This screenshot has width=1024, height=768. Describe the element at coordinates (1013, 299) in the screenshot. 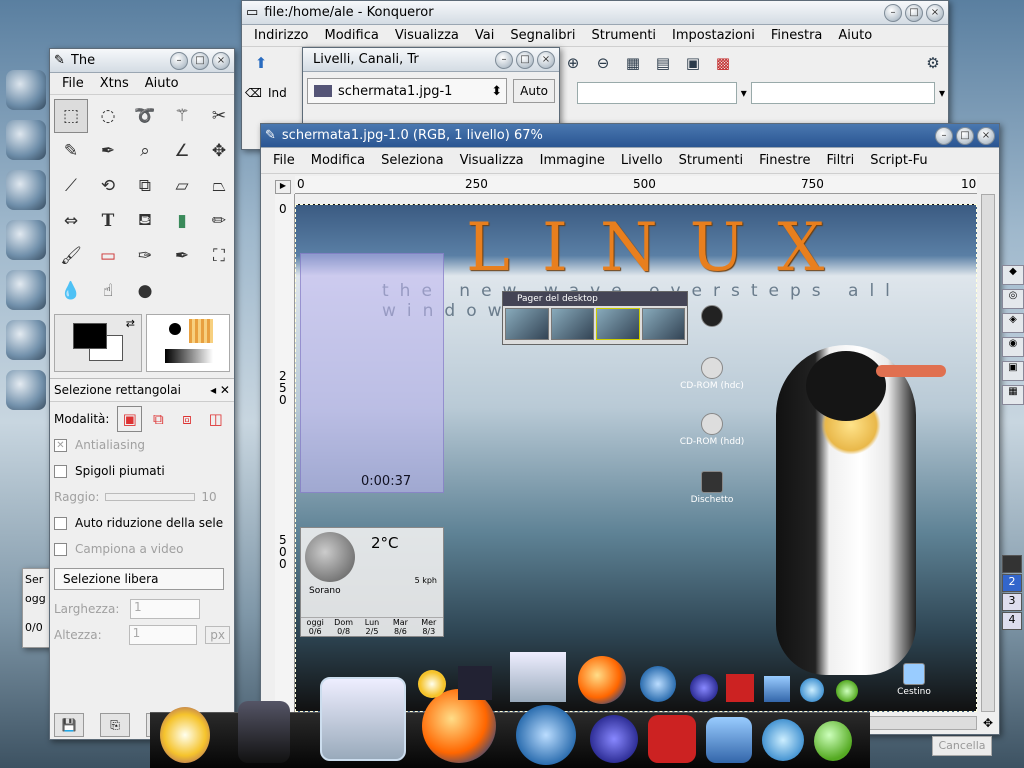

I see `panel-icon: ◎` at that location.